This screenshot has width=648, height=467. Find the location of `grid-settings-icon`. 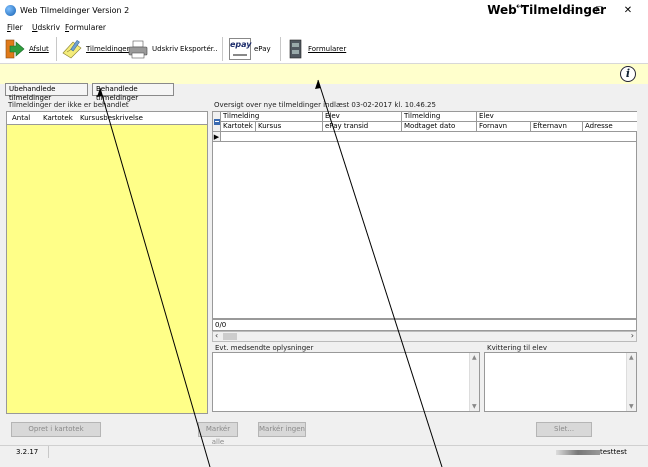

grid-settings-icon is located at coordinates (217, 122).